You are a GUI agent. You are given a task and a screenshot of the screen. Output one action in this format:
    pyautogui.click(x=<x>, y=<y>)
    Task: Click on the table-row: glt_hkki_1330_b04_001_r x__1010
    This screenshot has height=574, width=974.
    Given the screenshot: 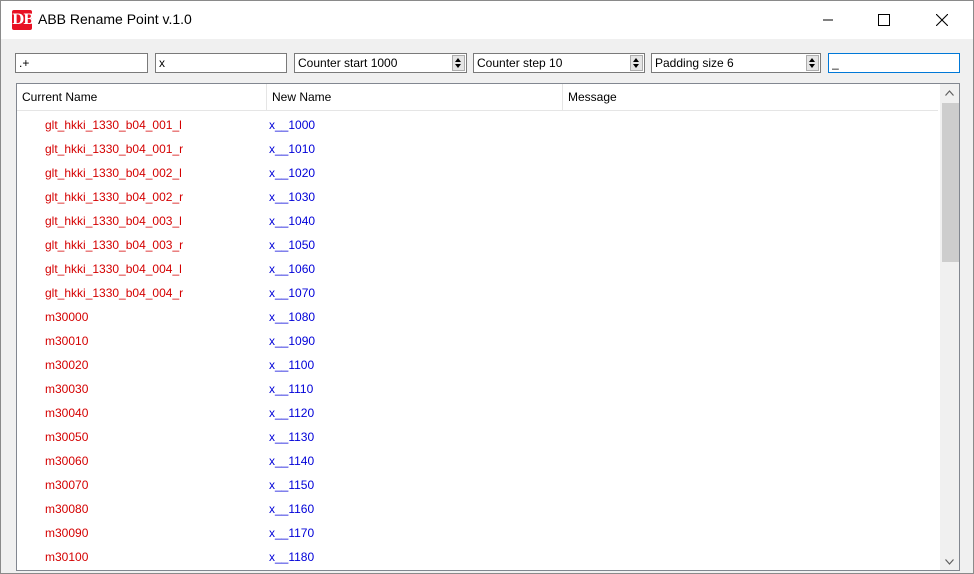 What is the action you would take?
    pyautogui.click(x=477, y=149)
    